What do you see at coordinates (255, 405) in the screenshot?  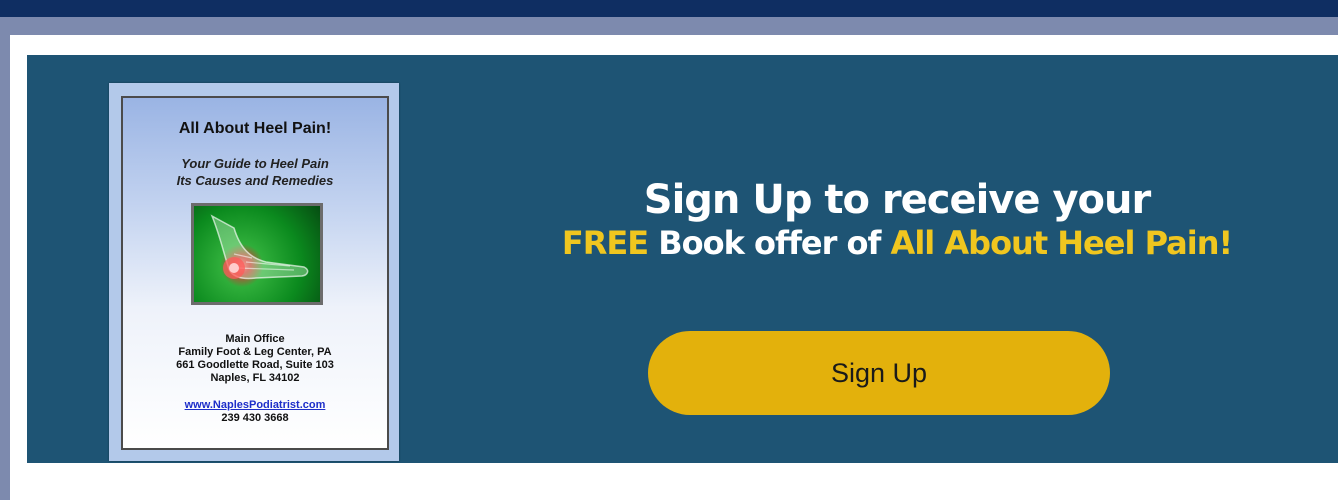 I see `website-link: www.NaplesPodiatrist.com` at bounding box center [255, 405].